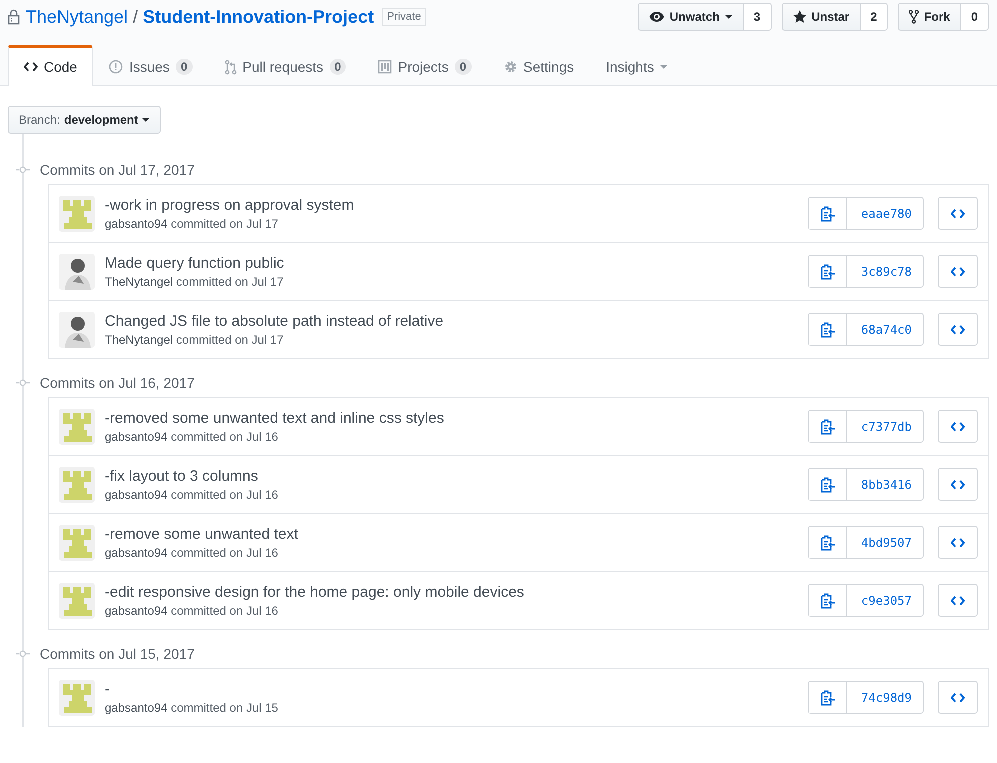 The height and width of the screenshot is (763, 997). Describe the element at coordinates (456, 263) in the screenshot. I see `commit-message-link: Made query function public` at that location.